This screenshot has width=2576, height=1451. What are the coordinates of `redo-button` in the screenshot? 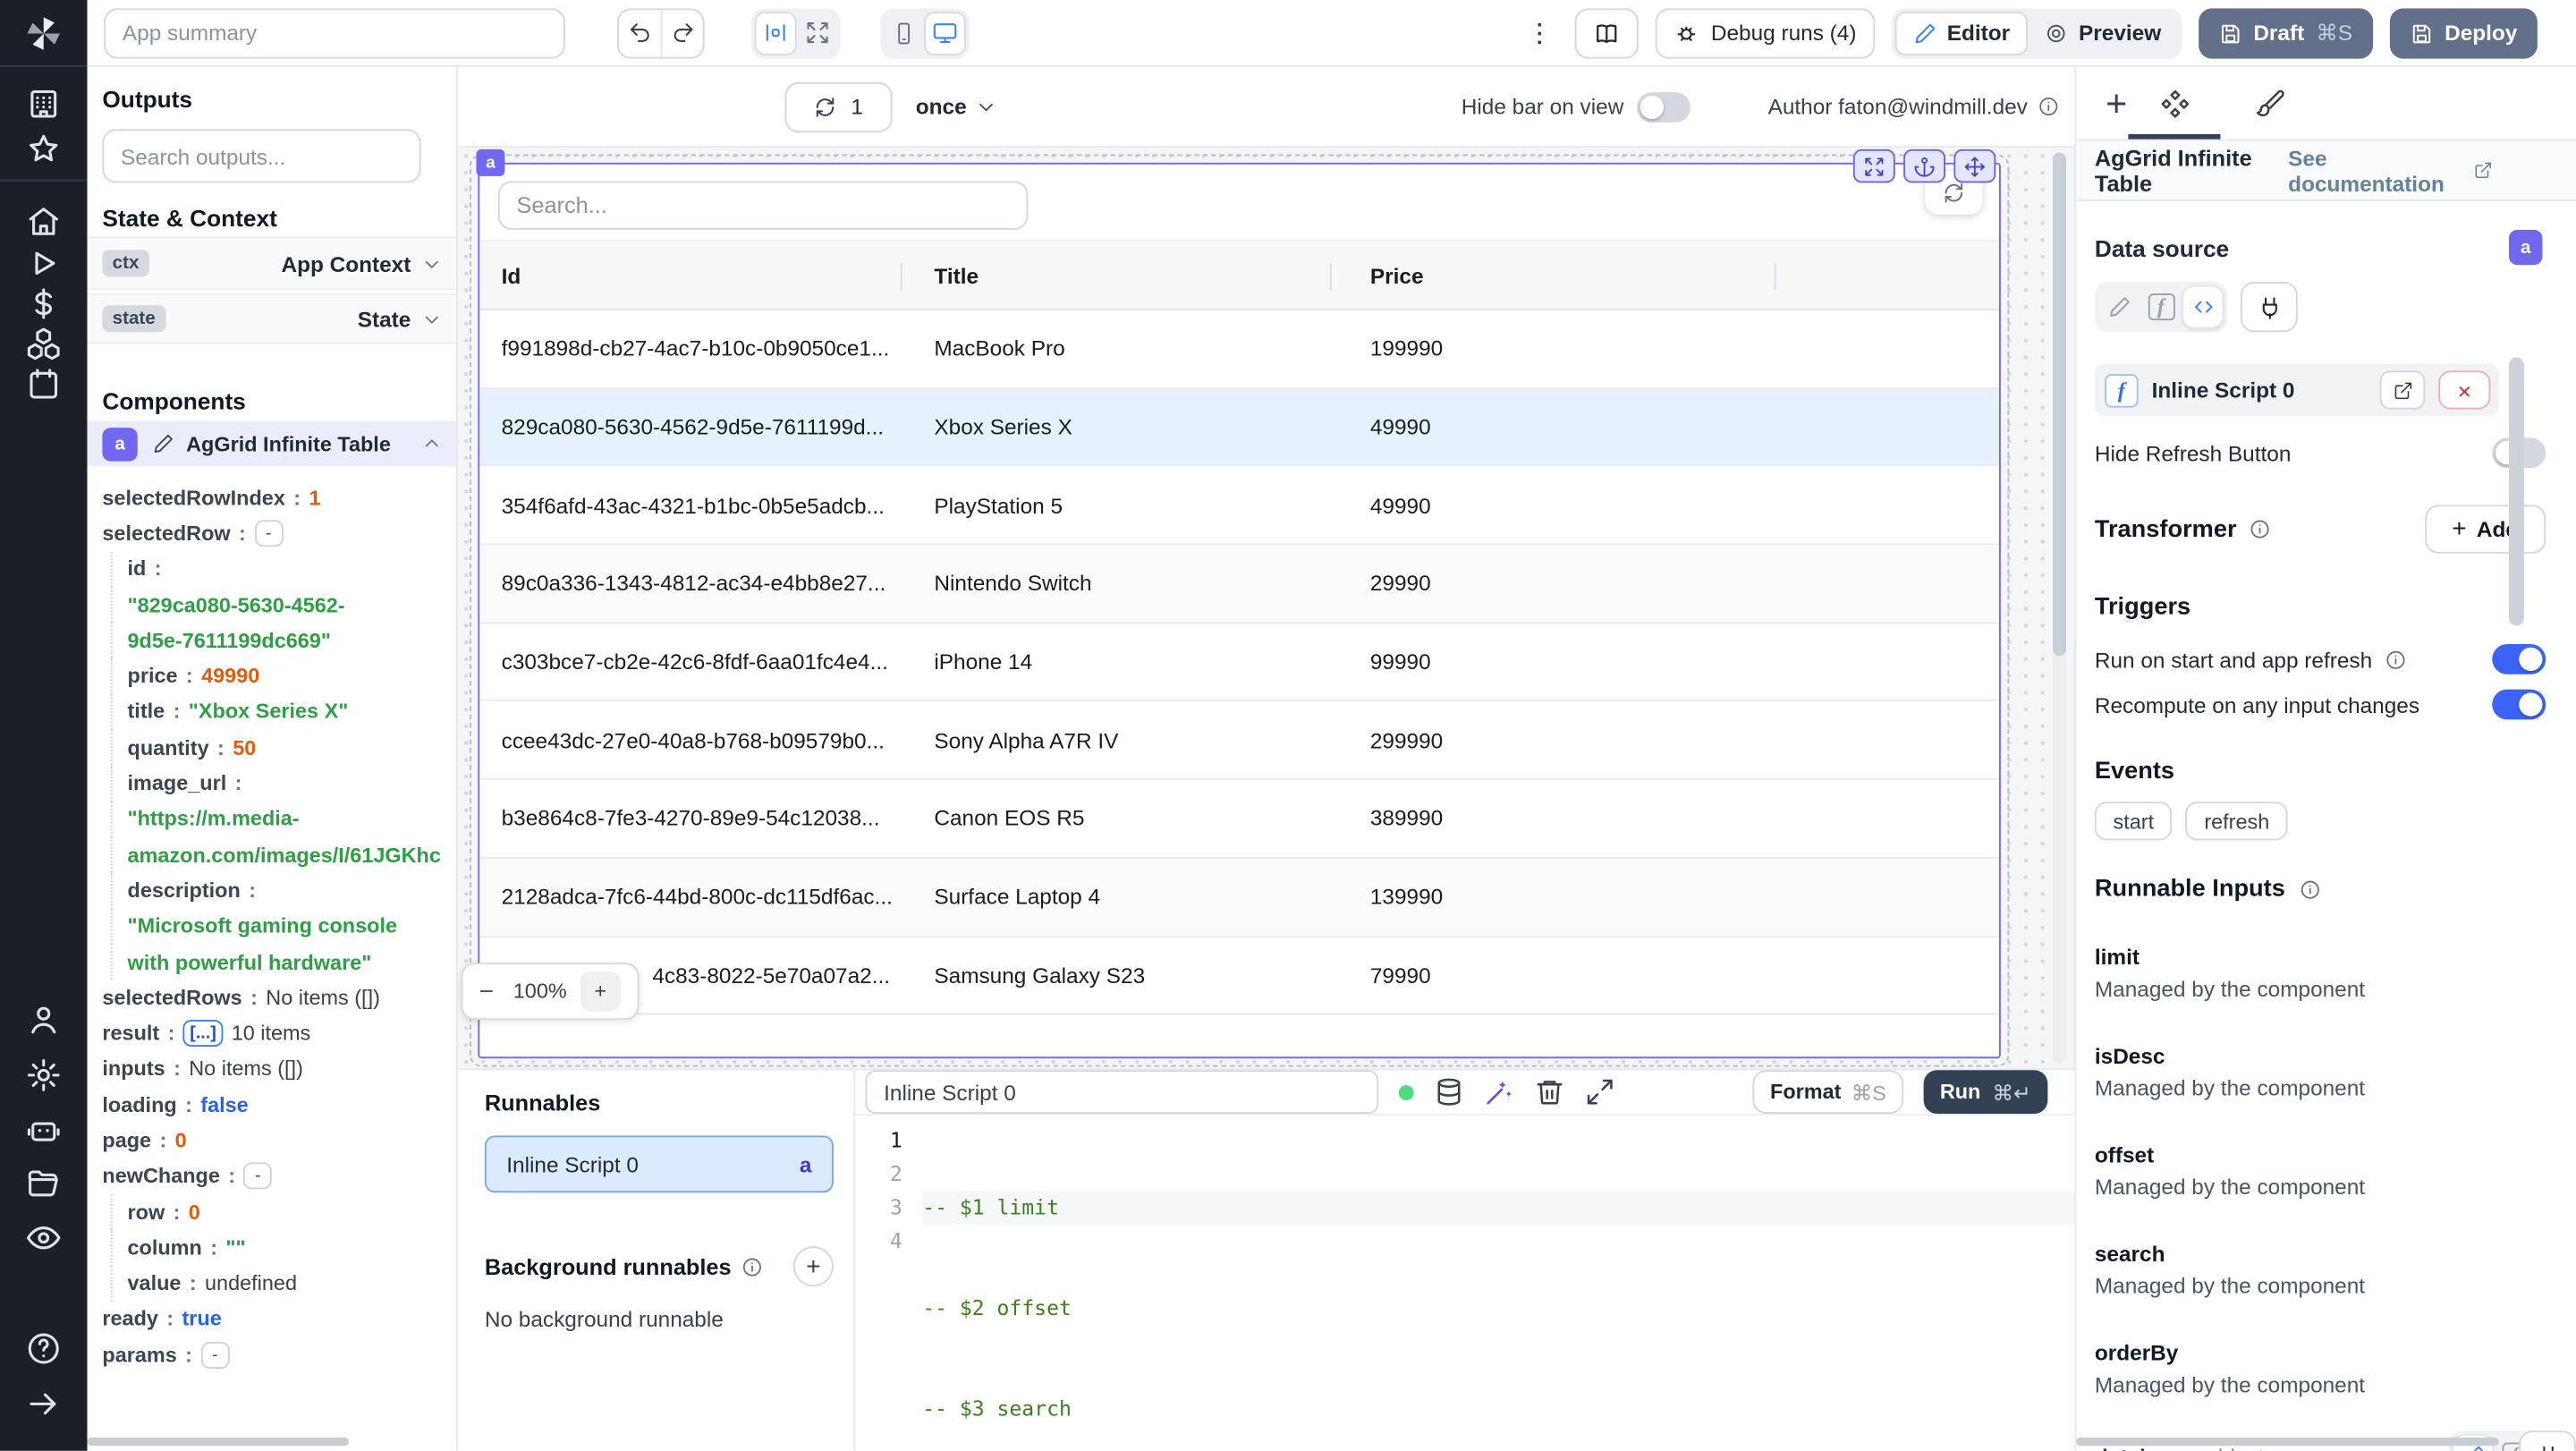 It's located at (681, 32).